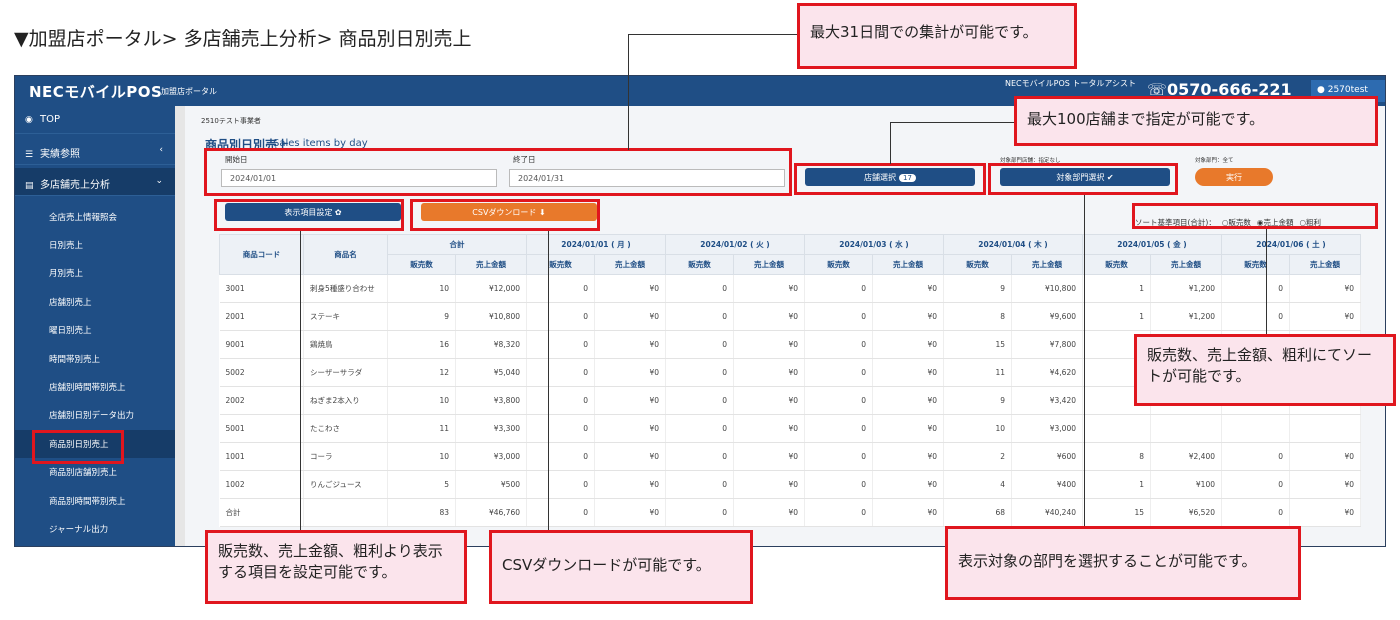 Image resolution: width=1400 pixels, height=620 pixels. Describe the element at coordinates (1234, 177) in the screenshot. I see `execute-button: 実行` at that location.